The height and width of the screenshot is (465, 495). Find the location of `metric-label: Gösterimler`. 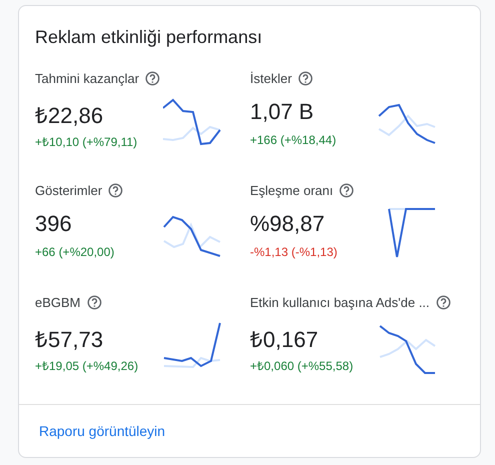

metric-label: Gösterimler is located at coordinates (68, 190).